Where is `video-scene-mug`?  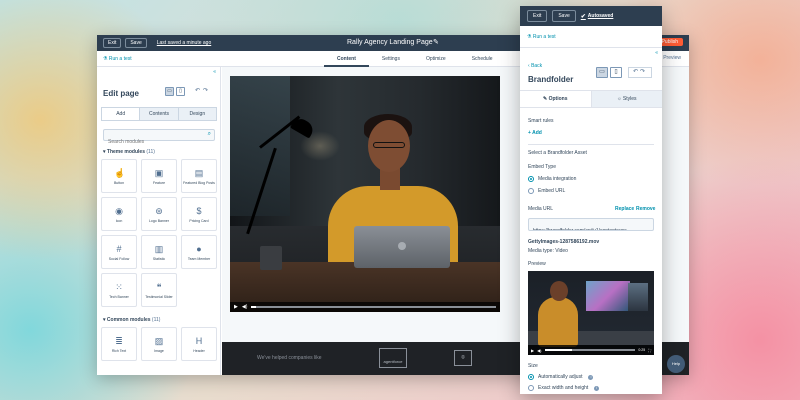
video-scene-mug is located at coordinates (271, 258).